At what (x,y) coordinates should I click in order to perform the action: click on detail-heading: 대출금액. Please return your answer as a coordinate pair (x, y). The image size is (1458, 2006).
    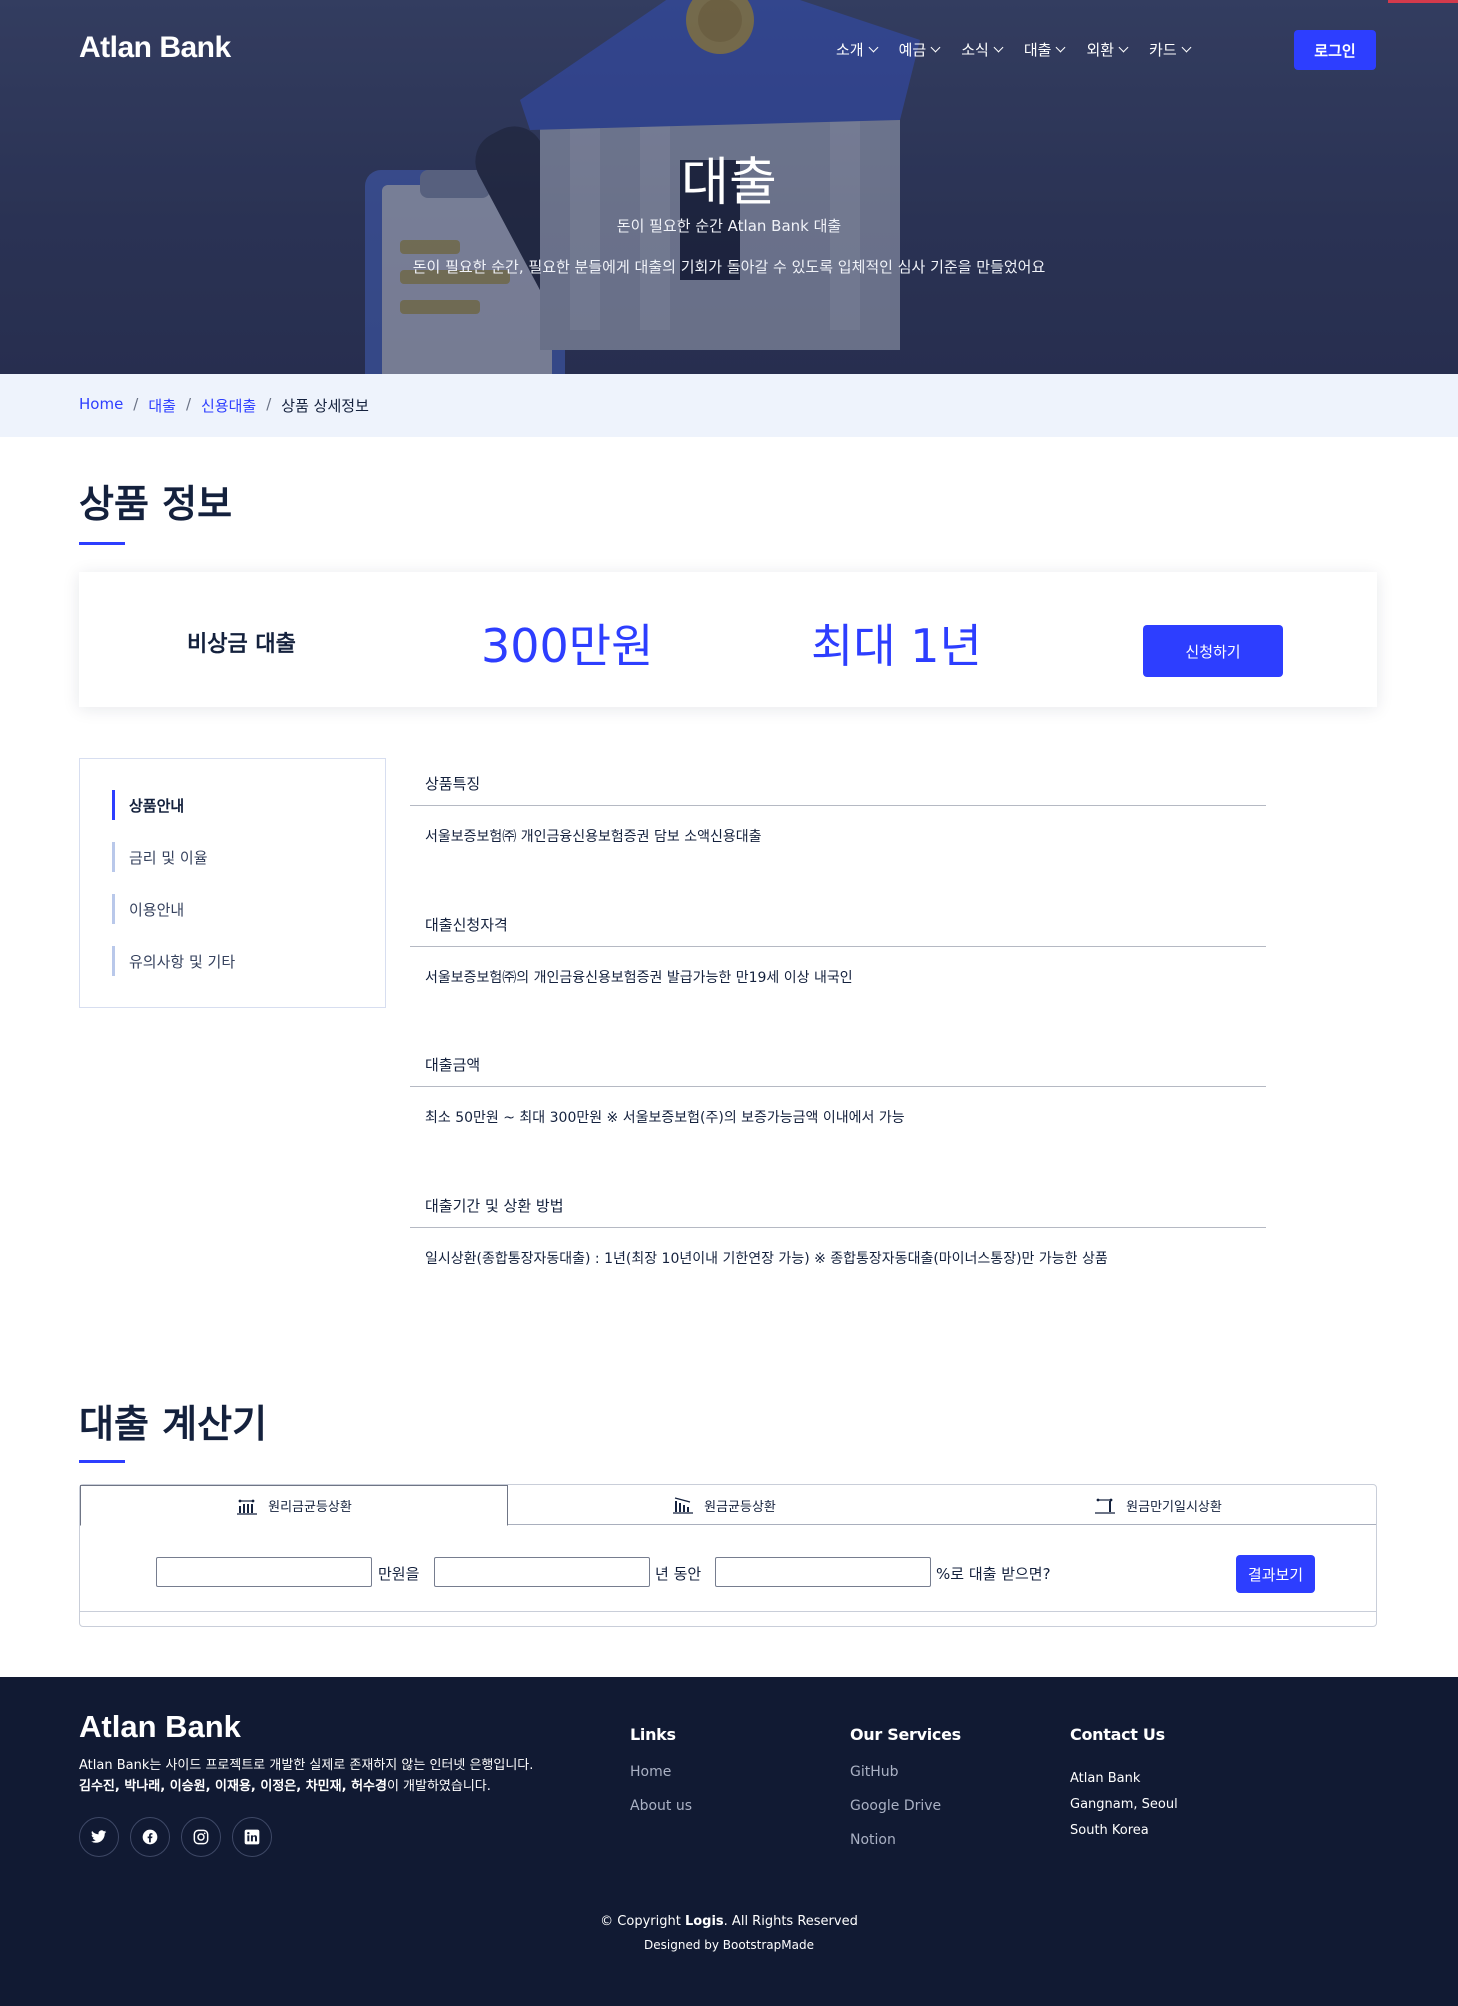
    Looking at the image, I should click on (453, 1065).